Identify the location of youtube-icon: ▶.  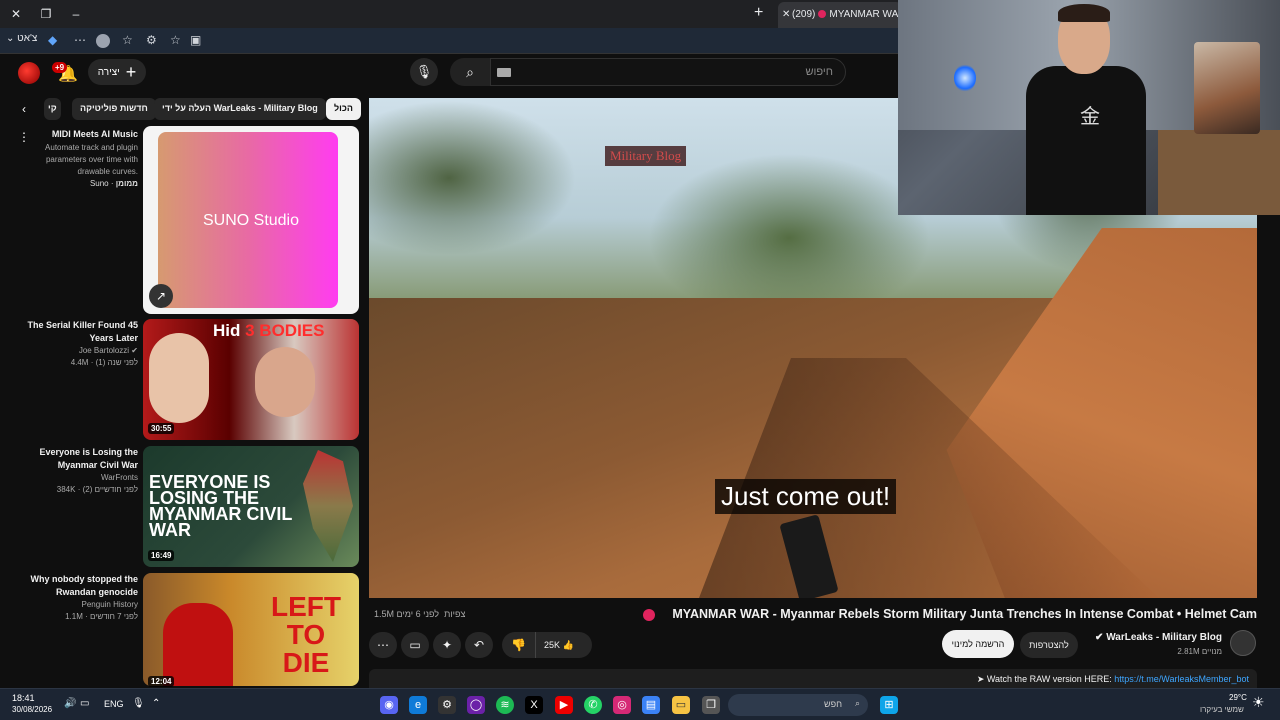
(564, 705).